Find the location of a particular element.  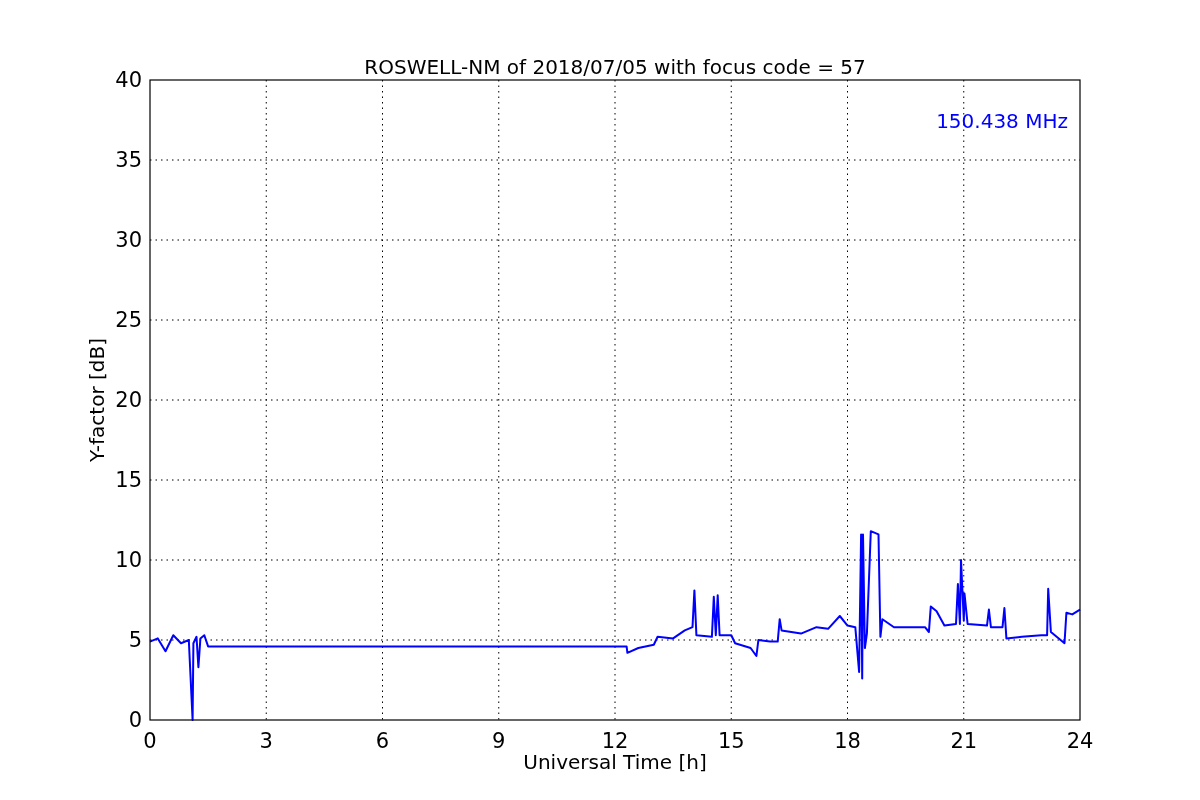

x-tick-label: 6 is located at coordinates (382, 741).